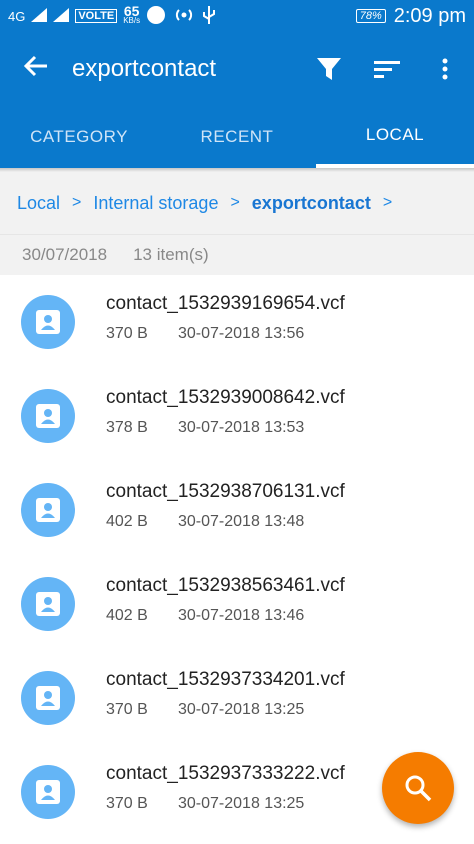  What do you see at coordinates (96, 16) in the screenshot?
I see `volte-badge: VOLTE` at bounding box center [96, 16].